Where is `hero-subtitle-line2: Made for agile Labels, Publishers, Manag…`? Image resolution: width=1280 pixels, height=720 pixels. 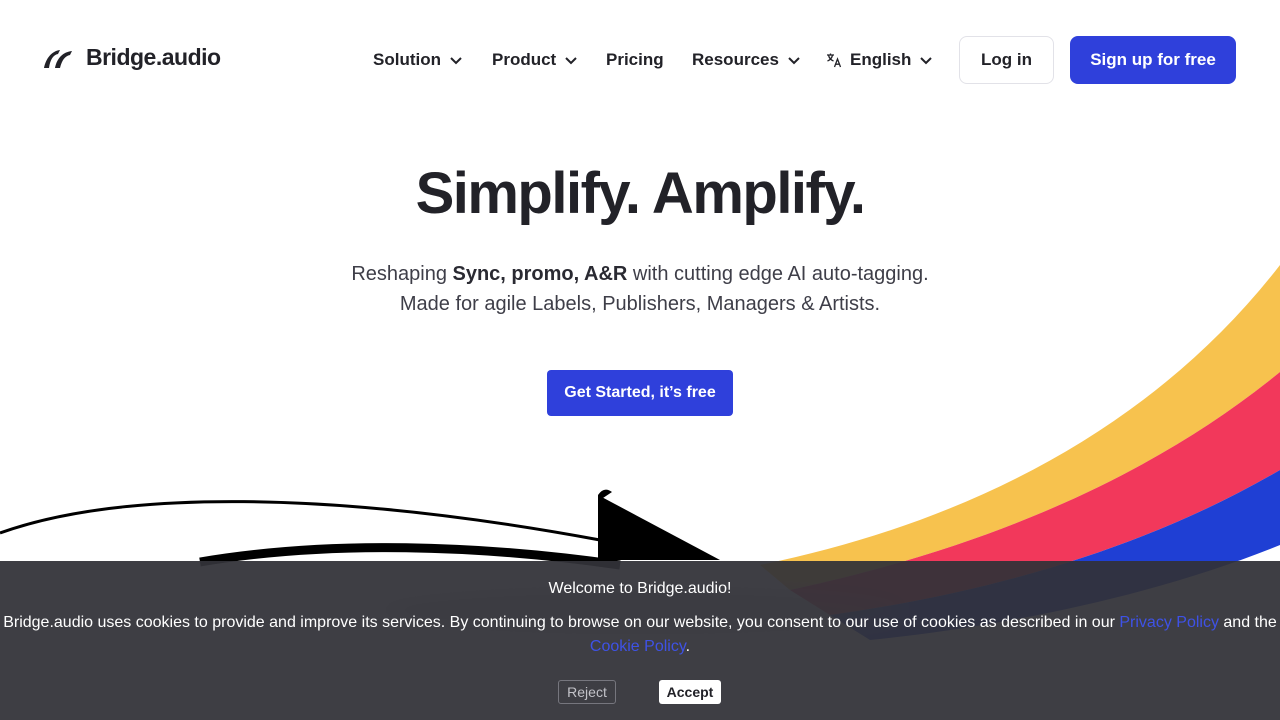
hero-subtitle-line2: Made for agile Labels, Publishers, Manag… is located at coordinates (640, 304).